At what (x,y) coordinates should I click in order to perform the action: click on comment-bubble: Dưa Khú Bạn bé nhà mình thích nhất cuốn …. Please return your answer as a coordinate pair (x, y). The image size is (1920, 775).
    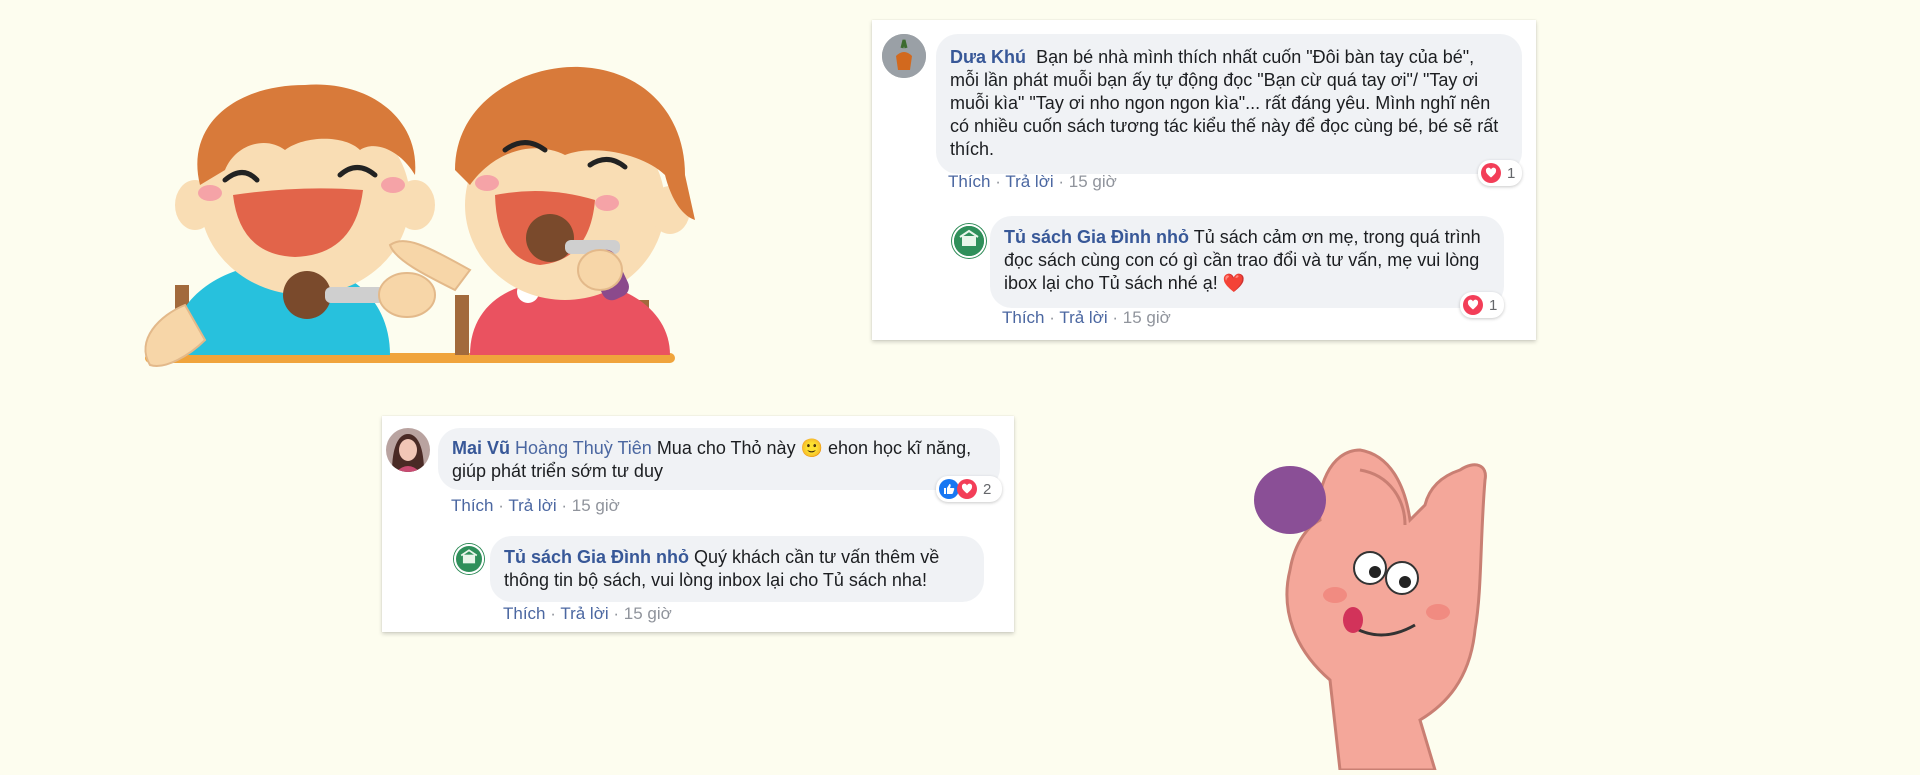
    Looking at the image, I should click on (1229, 104).